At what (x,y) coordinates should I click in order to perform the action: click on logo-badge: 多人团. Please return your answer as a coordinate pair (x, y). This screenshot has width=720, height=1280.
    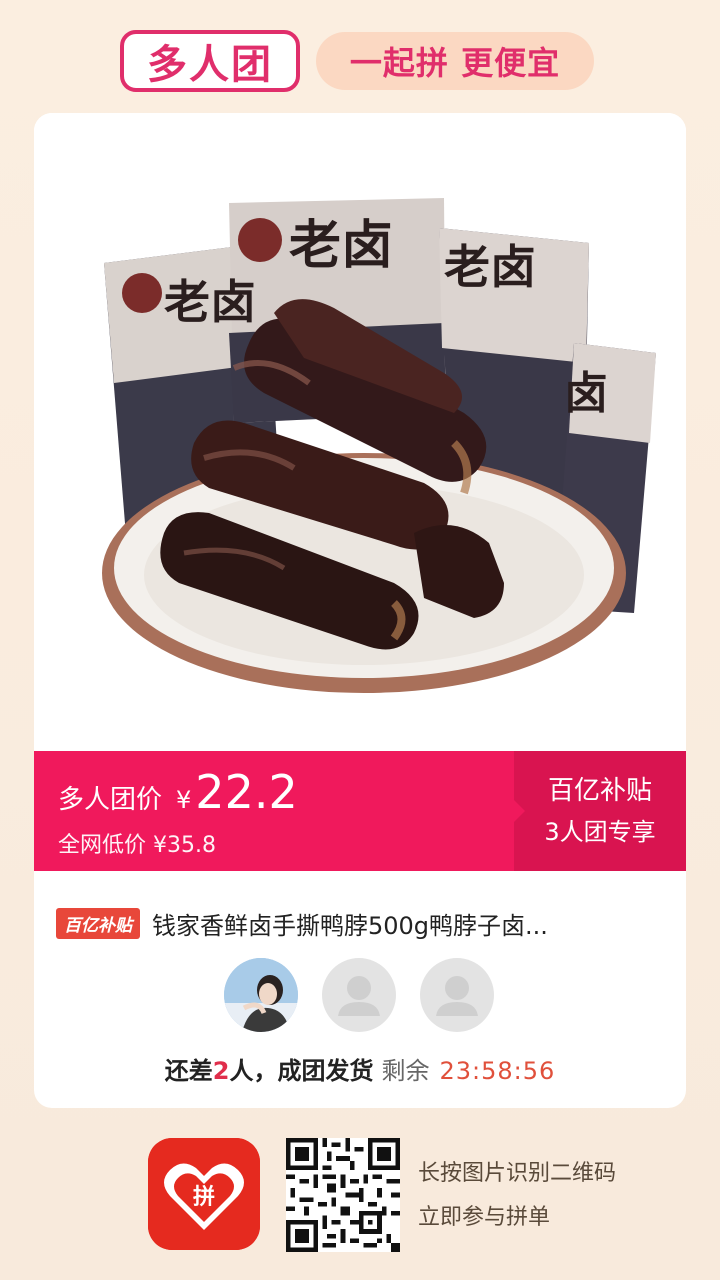
    Looking at the image, I should click on (210, 61).